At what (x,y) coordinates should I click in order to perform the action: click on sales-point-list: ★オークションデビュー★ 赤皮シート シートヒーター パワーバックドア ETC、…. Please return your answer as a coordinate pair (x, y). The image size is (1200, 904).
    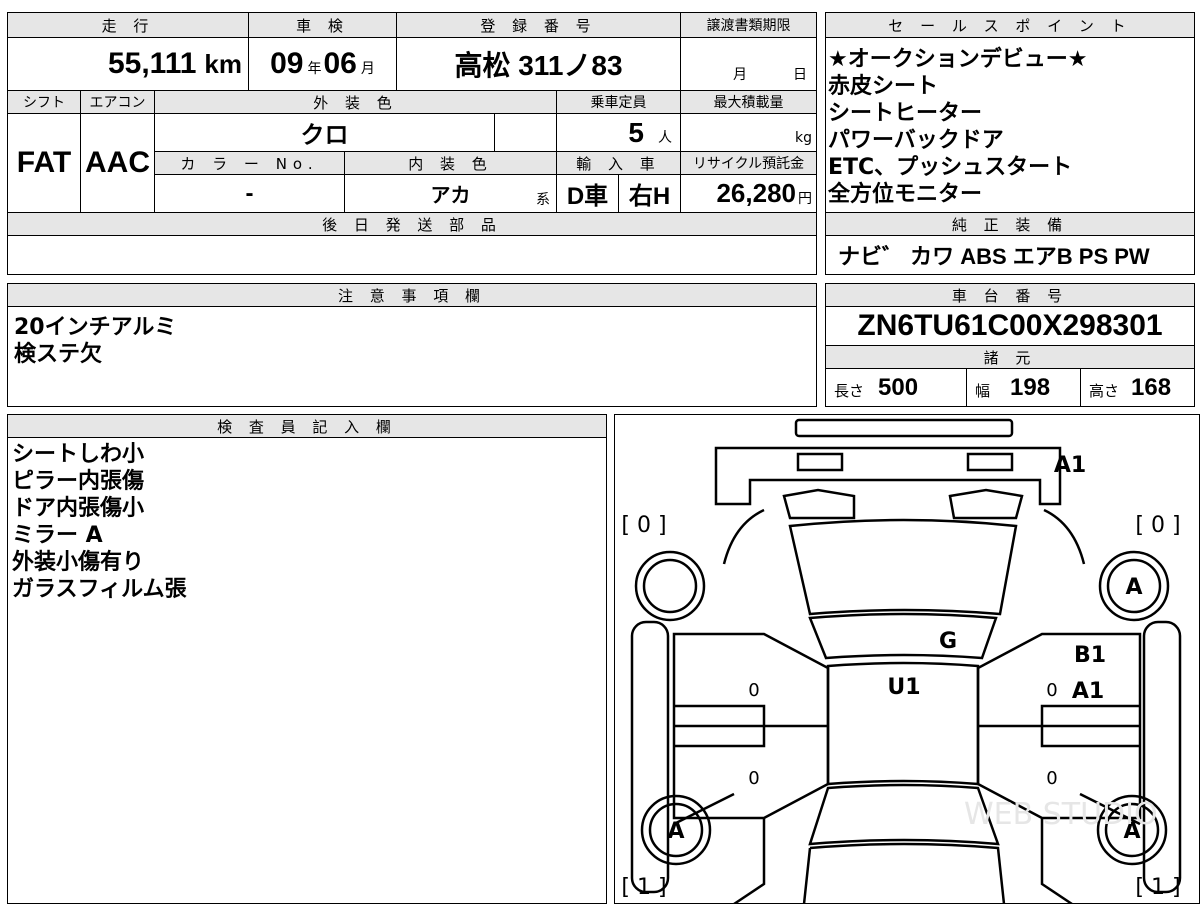
    Looking at the image, I should click on (1010, 127).